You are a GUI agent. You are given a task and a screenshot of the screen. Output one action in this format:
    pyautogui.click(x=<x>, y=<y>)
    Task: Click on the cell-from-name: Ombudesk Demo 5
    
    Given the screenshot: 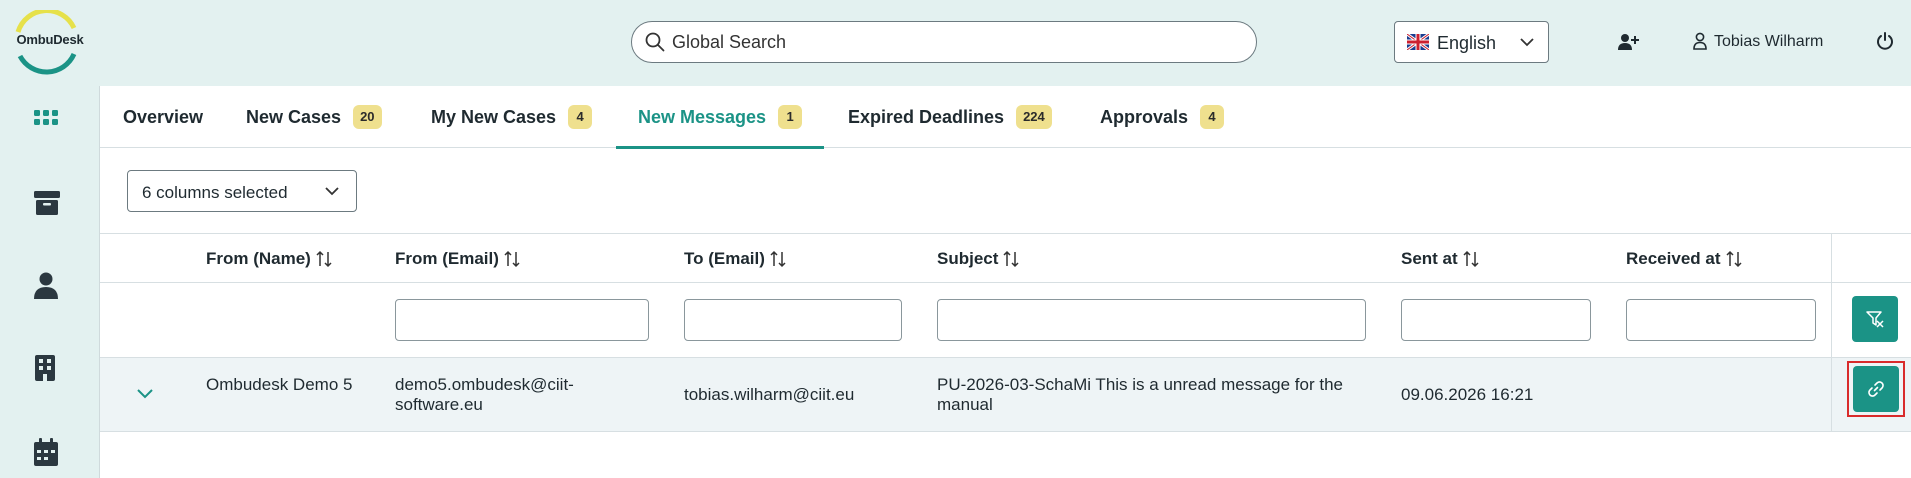 What is the action you would take?
    pyautogui.click(x=279, y=384)
    